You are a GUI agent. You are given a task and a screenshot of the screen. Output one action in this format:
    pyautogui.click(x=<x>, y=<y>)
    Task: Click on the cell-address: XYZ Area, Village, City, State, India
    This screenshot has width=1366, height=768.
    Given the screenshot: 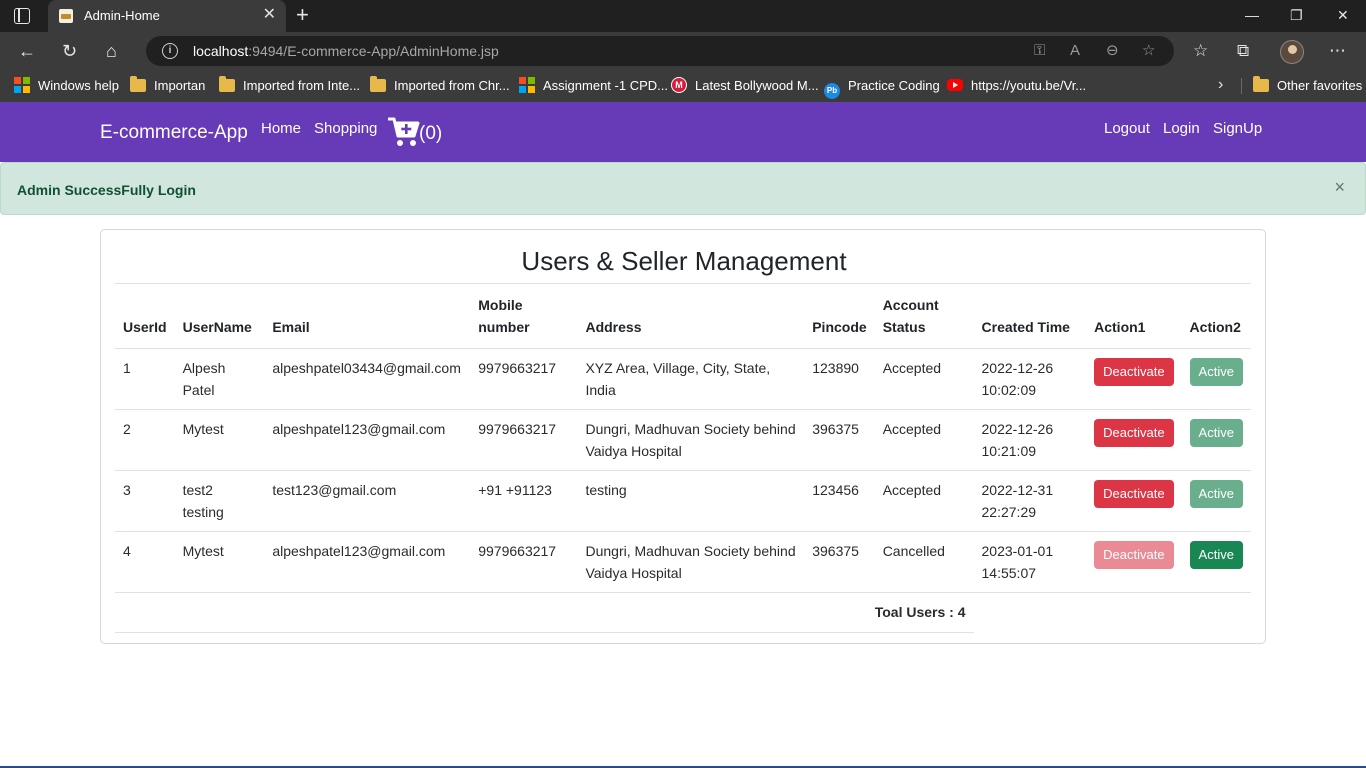 What is the action you would take?
    pyautogui.click(x=691, y=379)
    